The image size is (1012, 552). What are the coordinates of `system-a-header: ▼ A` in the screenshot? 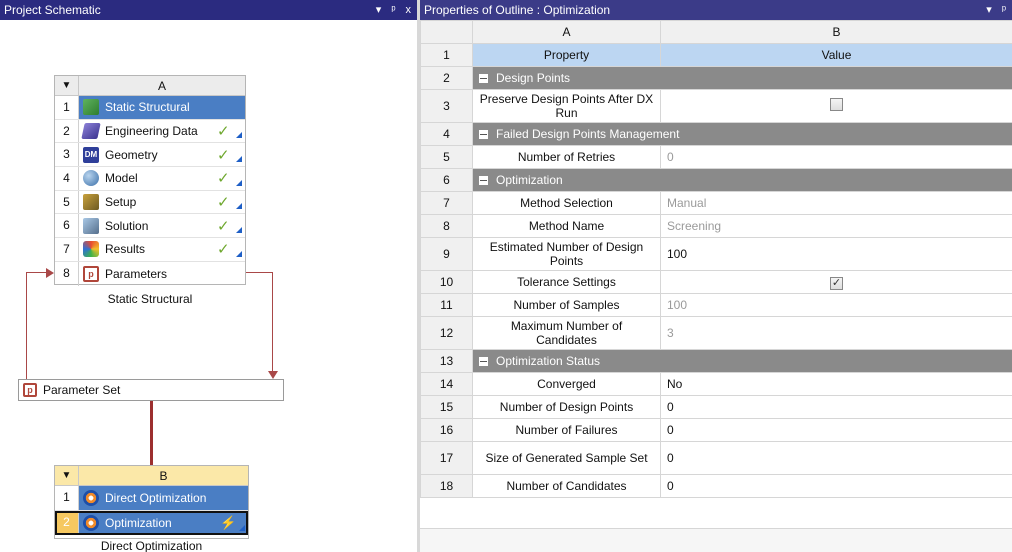 It's located at (150, 86).